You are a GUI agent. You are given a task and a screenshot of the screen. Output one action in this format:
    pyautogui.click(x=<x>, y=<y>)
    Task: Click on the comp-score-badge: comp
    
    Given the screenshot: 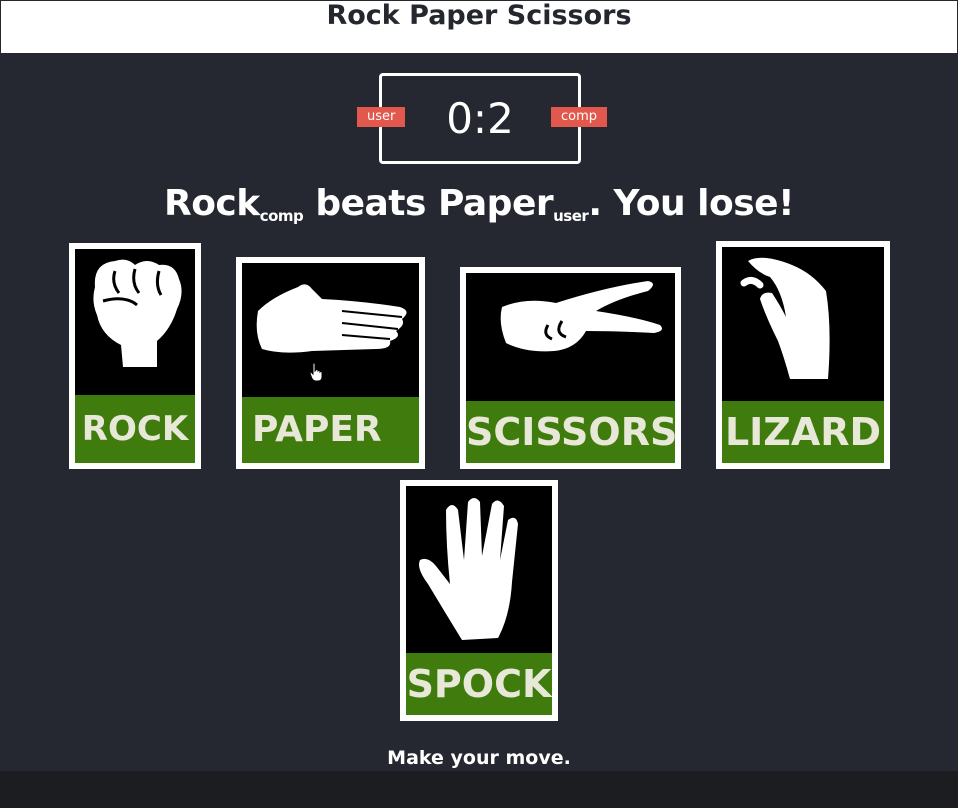 What is the action you would take?
    pyautogui.click(x=579, y=117)
    